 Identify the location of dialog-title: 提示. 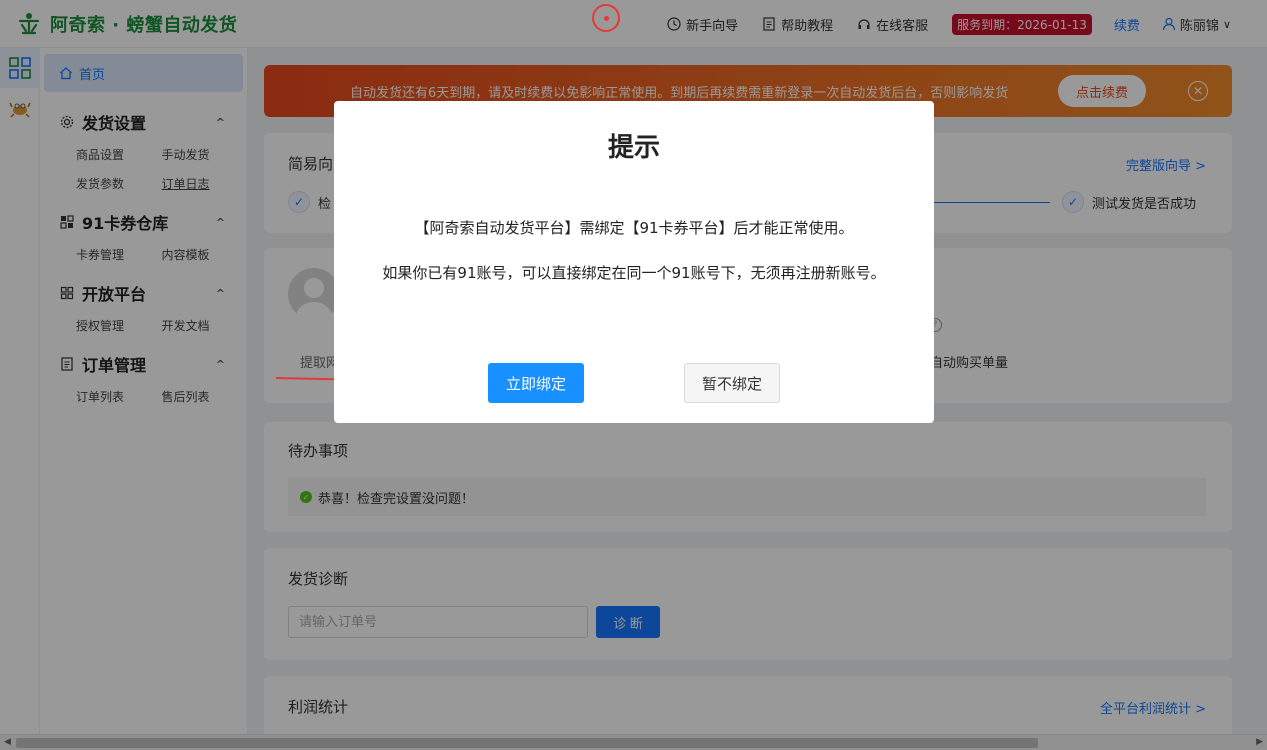
(633, 148).